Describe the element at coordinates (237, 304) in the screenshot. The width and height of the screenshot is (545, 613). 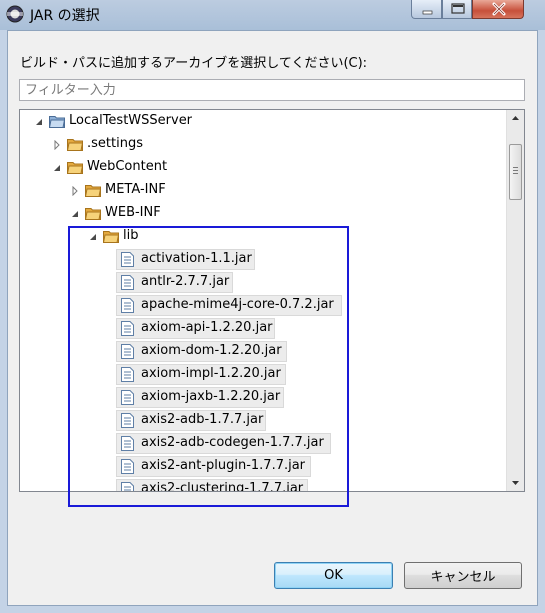
I see `jar-file-label: apache-mime4j-core-0.7.2.jar` at that location.